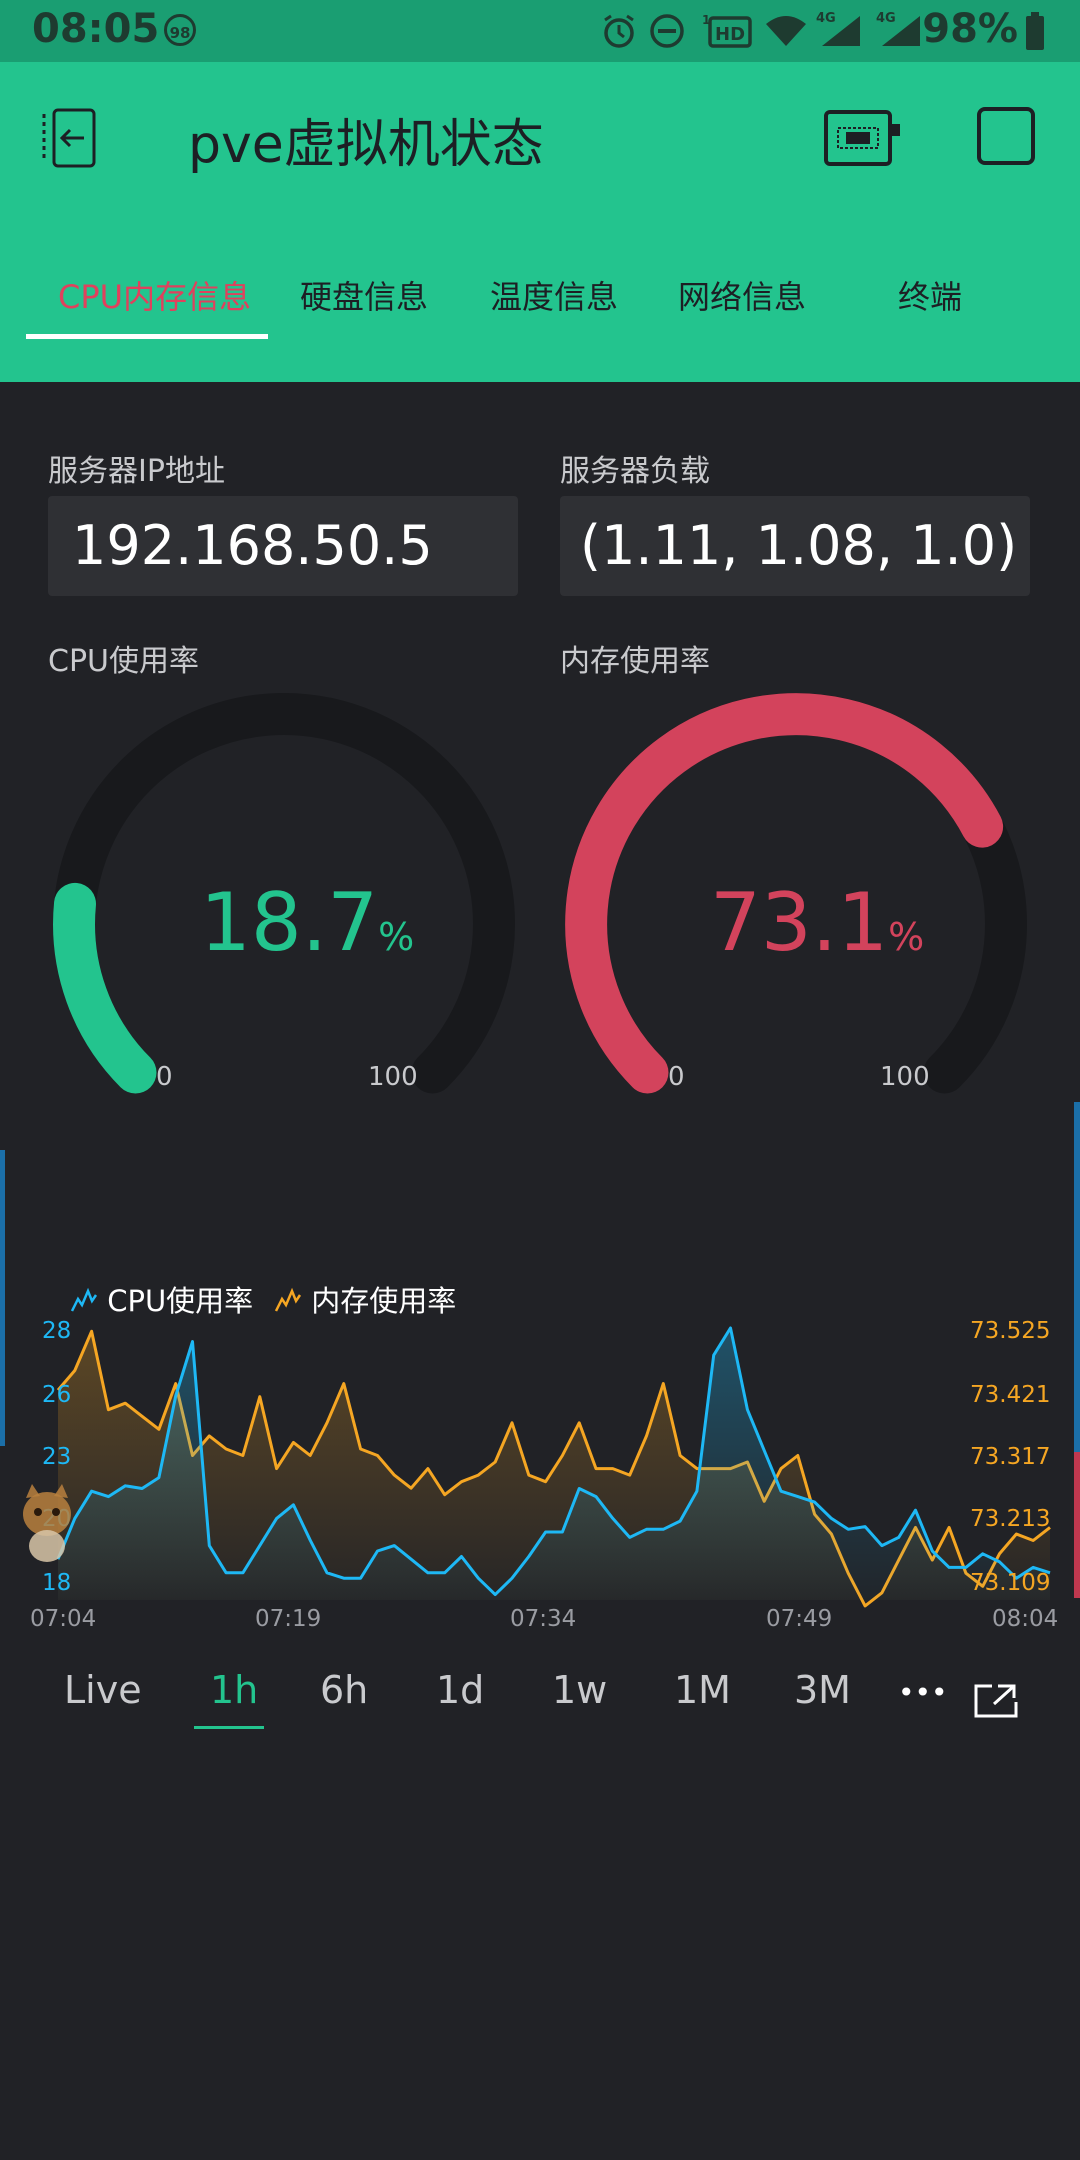 The width and height of the screenshot is (1080, 2160). I want to click on left-axis-tick: 18, so click(57, 1583).